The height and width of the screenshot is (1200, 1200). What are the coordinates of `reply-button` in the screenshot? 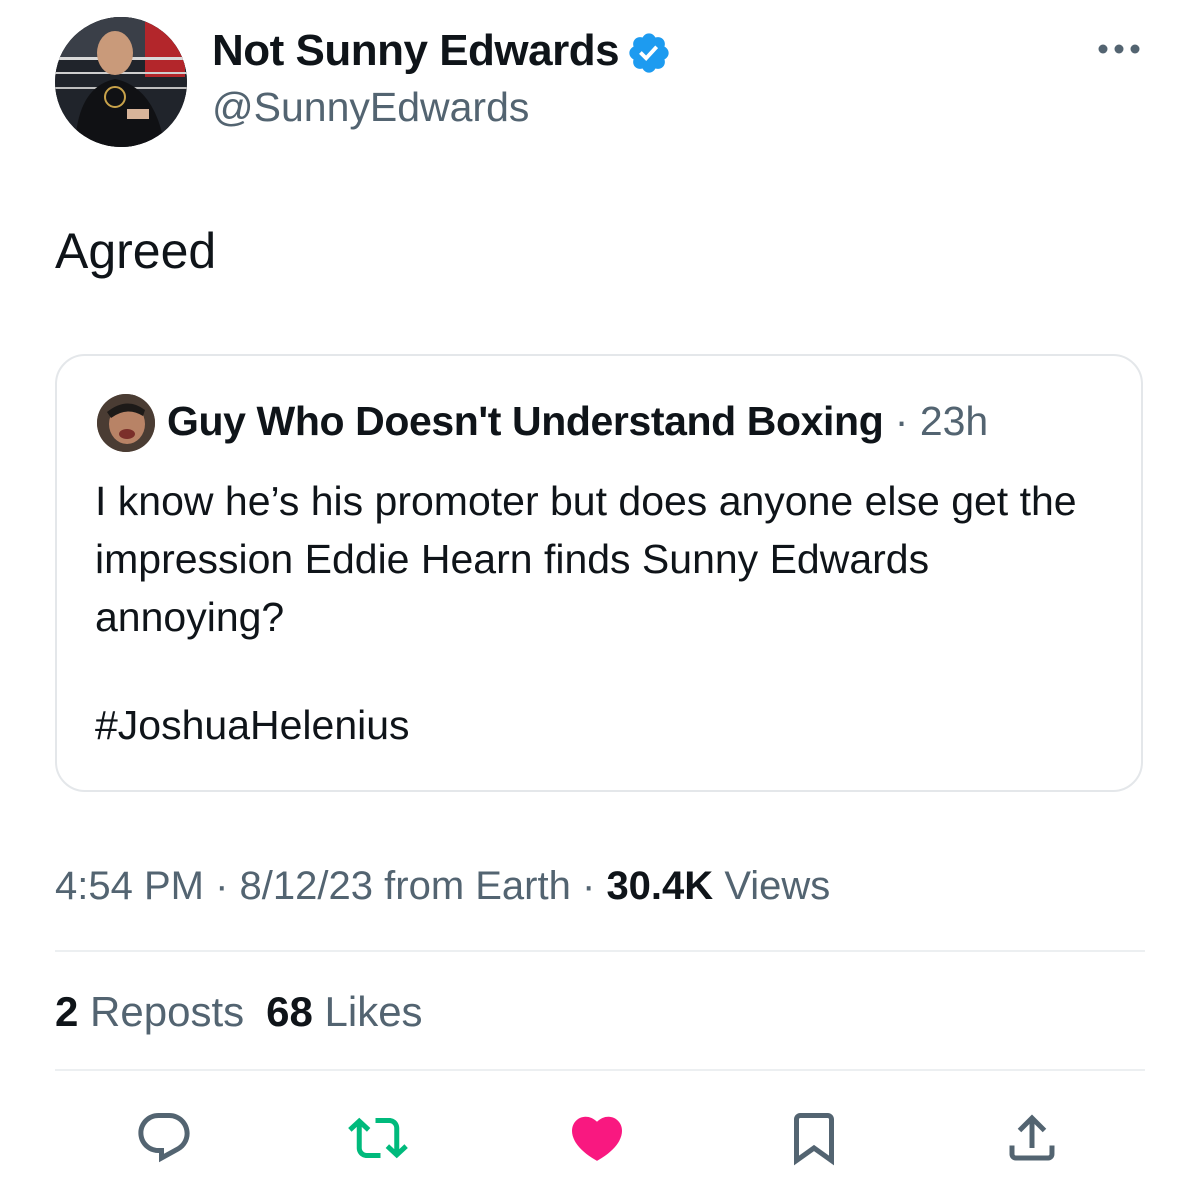 It's located at (164, 1138).